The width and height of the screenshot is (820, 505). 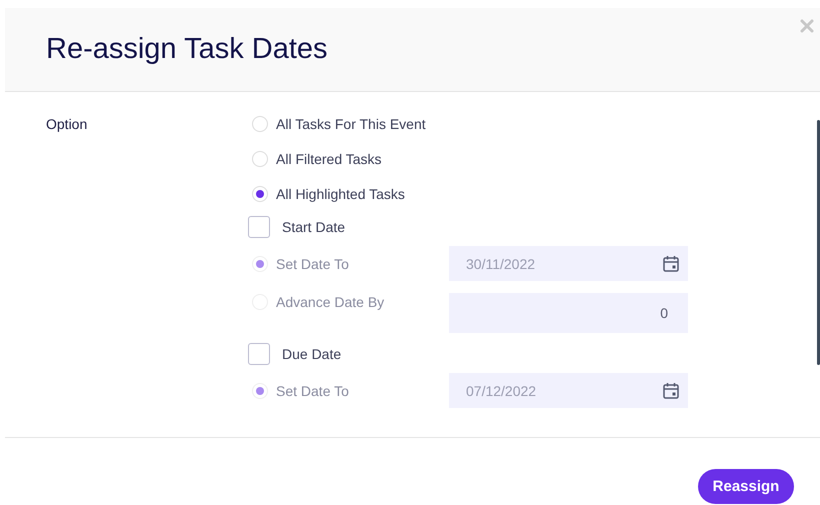 I want to click on reassign-button: Reassign, so click(x=746, y=486).